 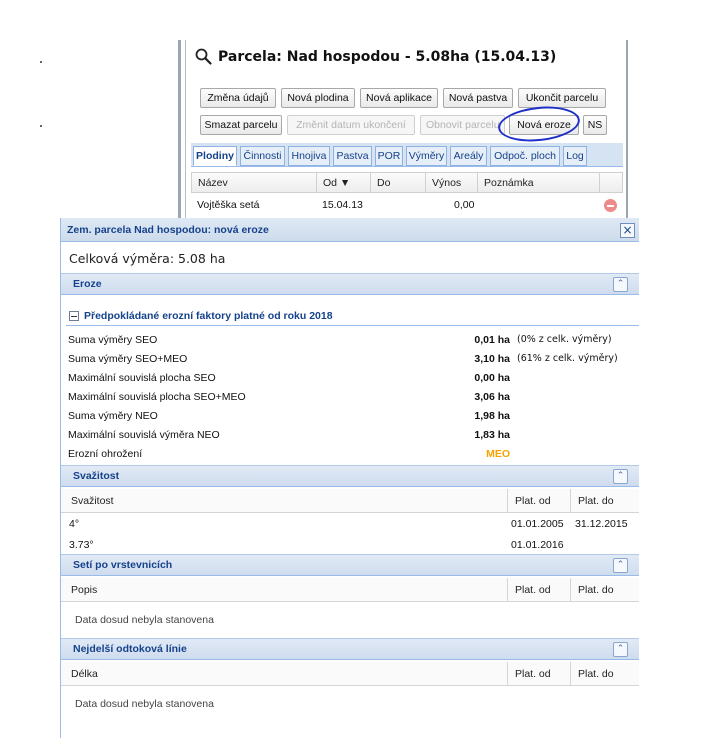 What do you see at coordinates (567, 358) in the screenshot?
I see `factor-note: (61% z celk. výměry)` at bounding box center [567, 358].